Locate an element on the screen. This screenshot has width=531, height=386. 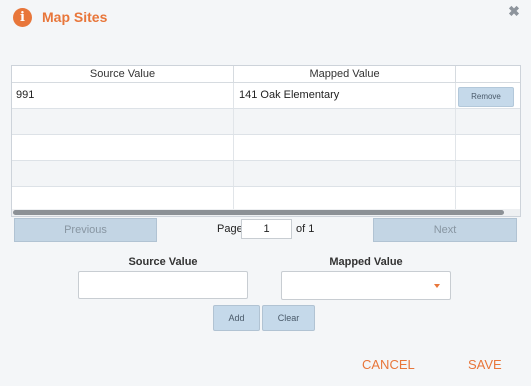
source-value-input is located at coordinates (163, 285).